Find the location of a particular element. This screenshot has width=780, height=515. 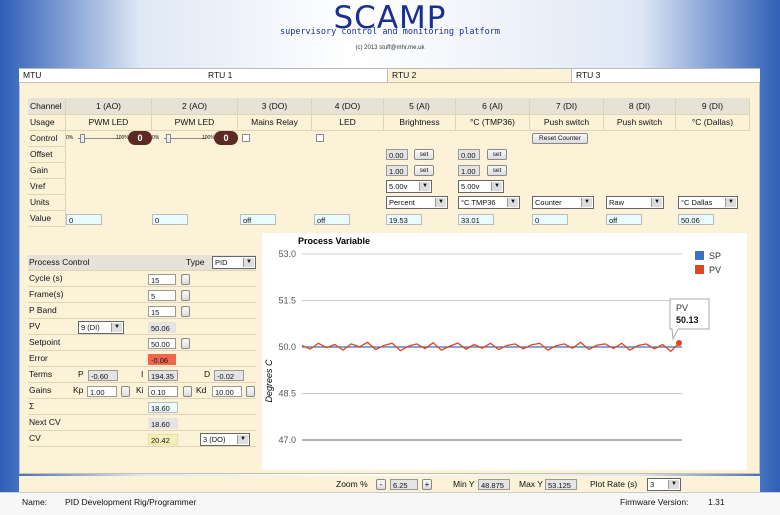

sigma-row: Σ 18.60 is located at coordinates (142, 407).